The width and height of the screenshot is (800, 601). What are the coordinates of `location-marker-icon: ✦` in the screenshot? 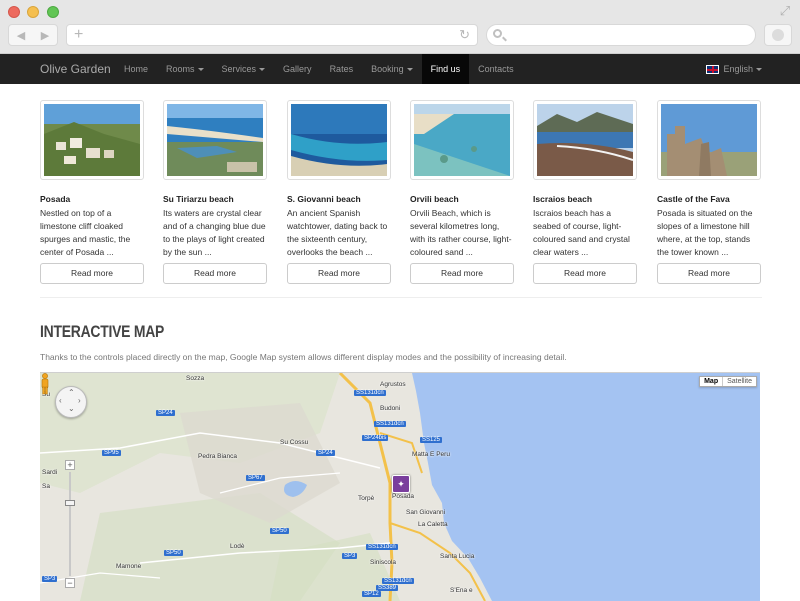 It's located at (401, 484).